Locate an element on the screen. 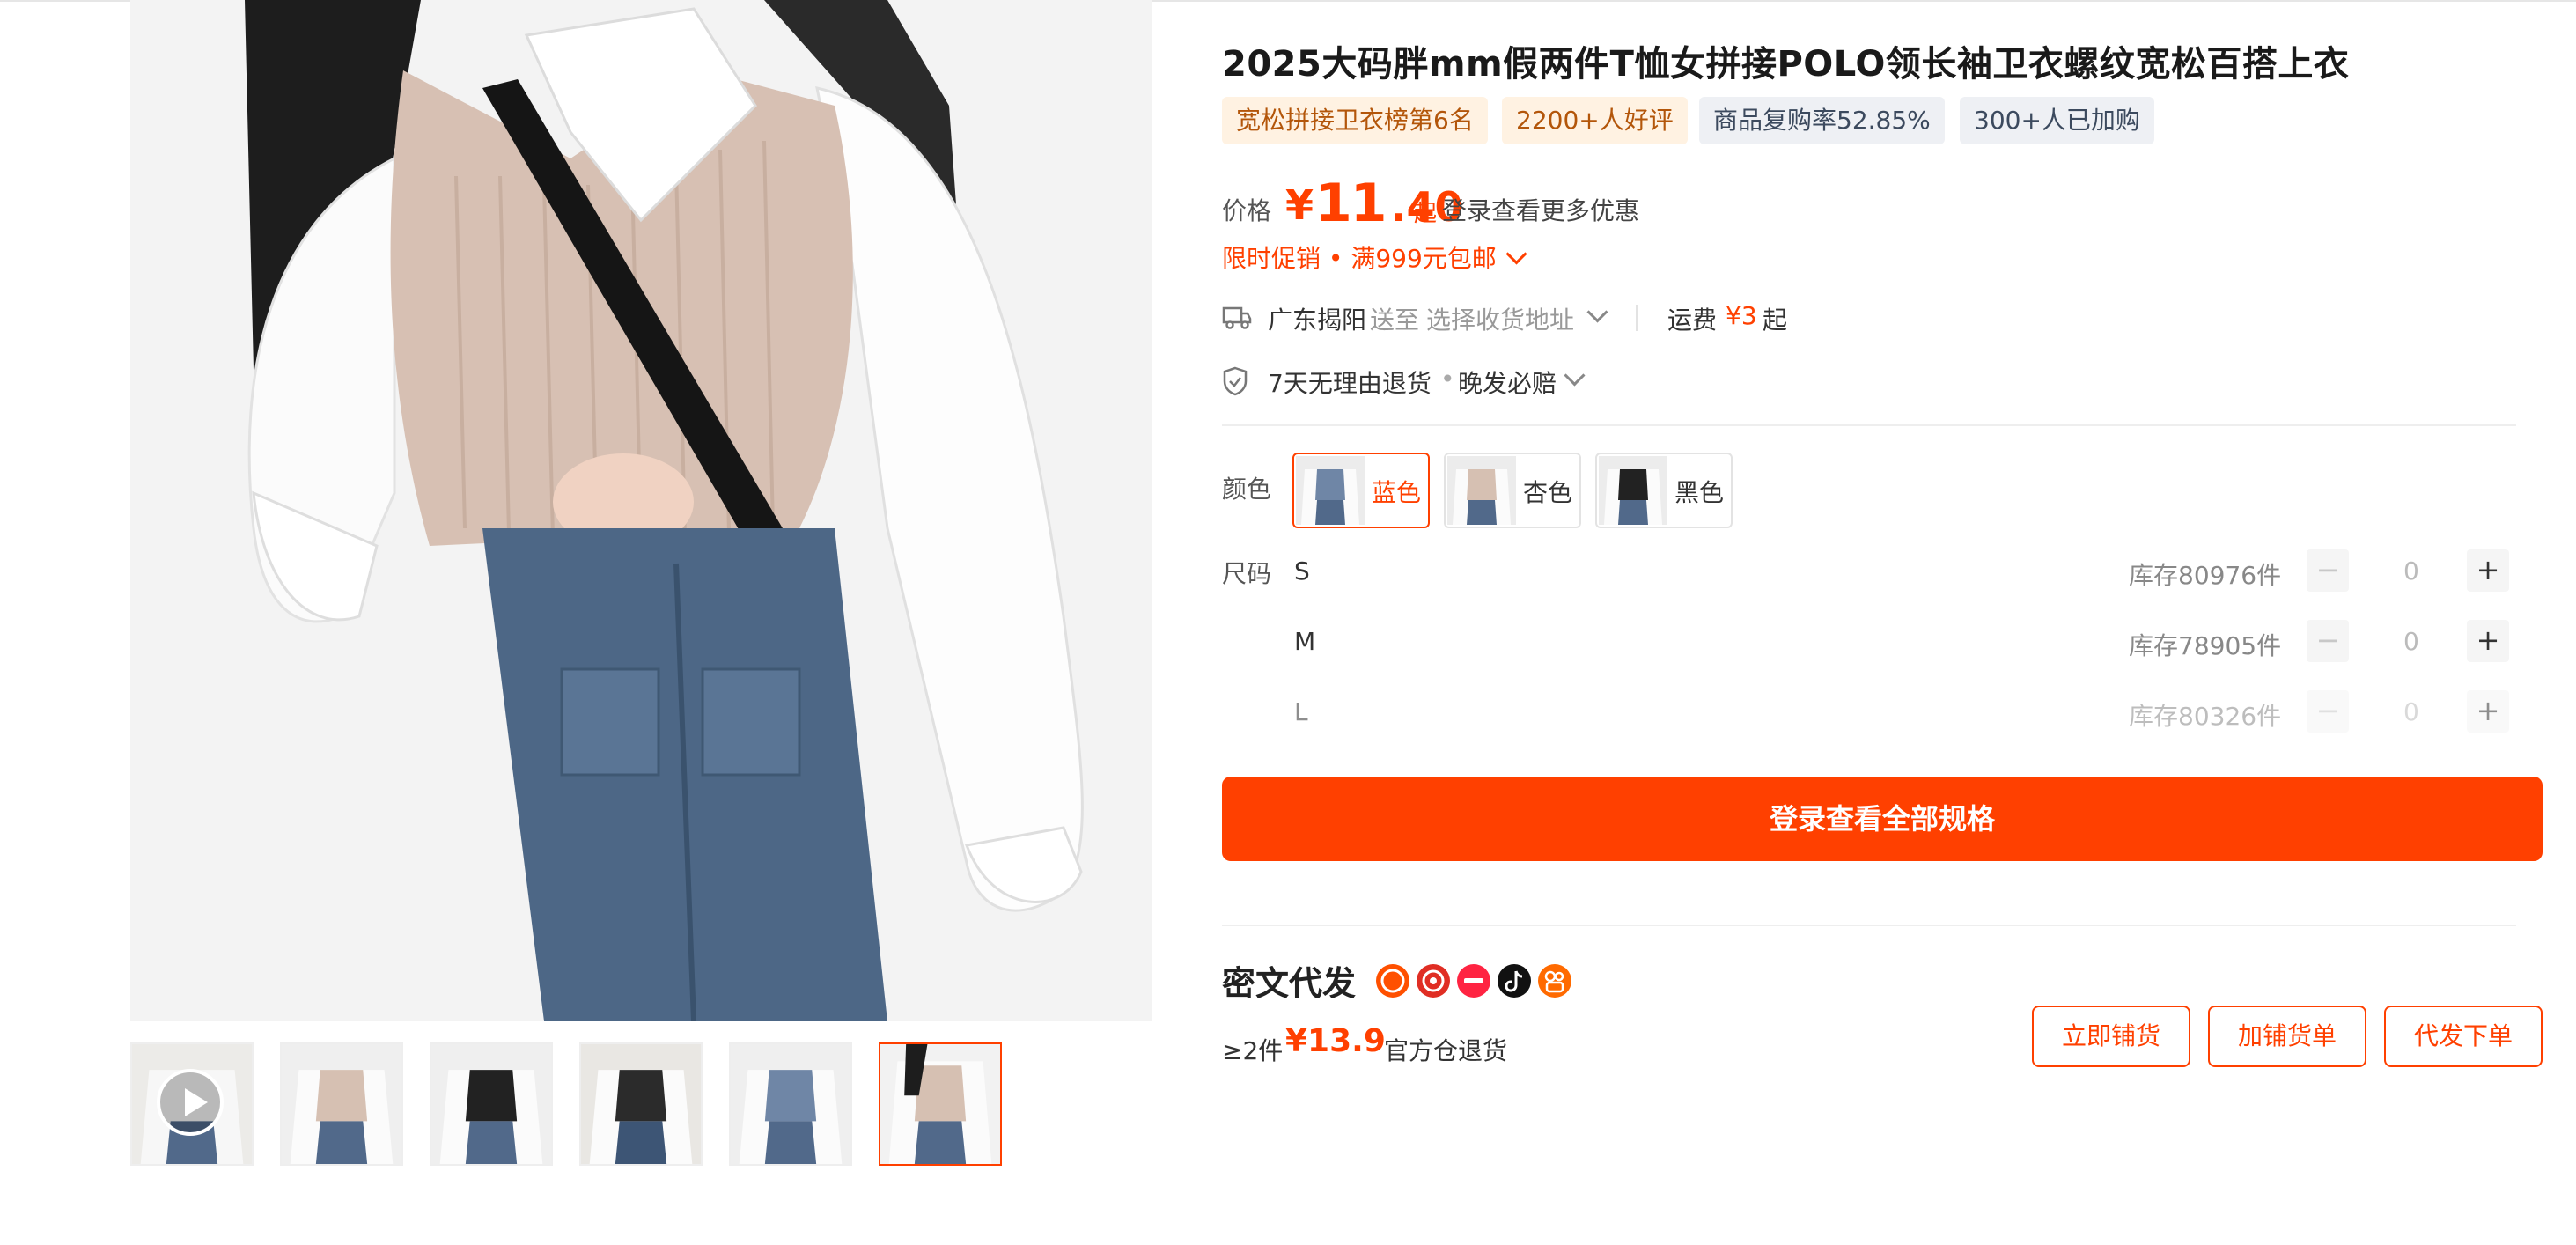  stock-count: 库存78905件 is located at coordinates (2205, 645).